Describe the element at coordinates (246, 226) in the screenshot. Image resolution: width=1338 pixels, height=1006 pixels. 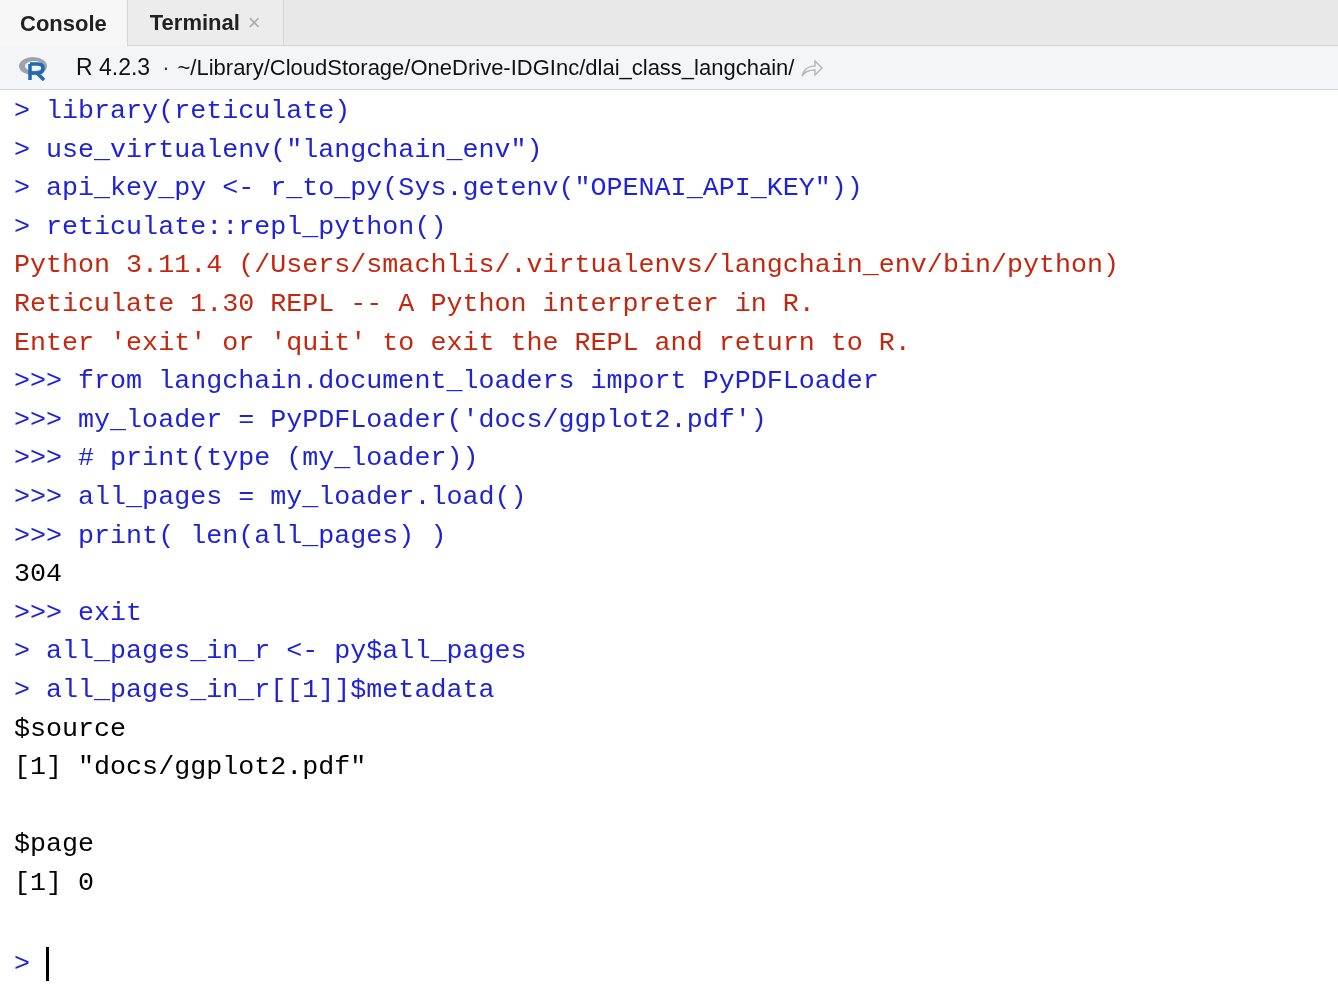
I see `code-text: reticulate::repl_python()` at that location.